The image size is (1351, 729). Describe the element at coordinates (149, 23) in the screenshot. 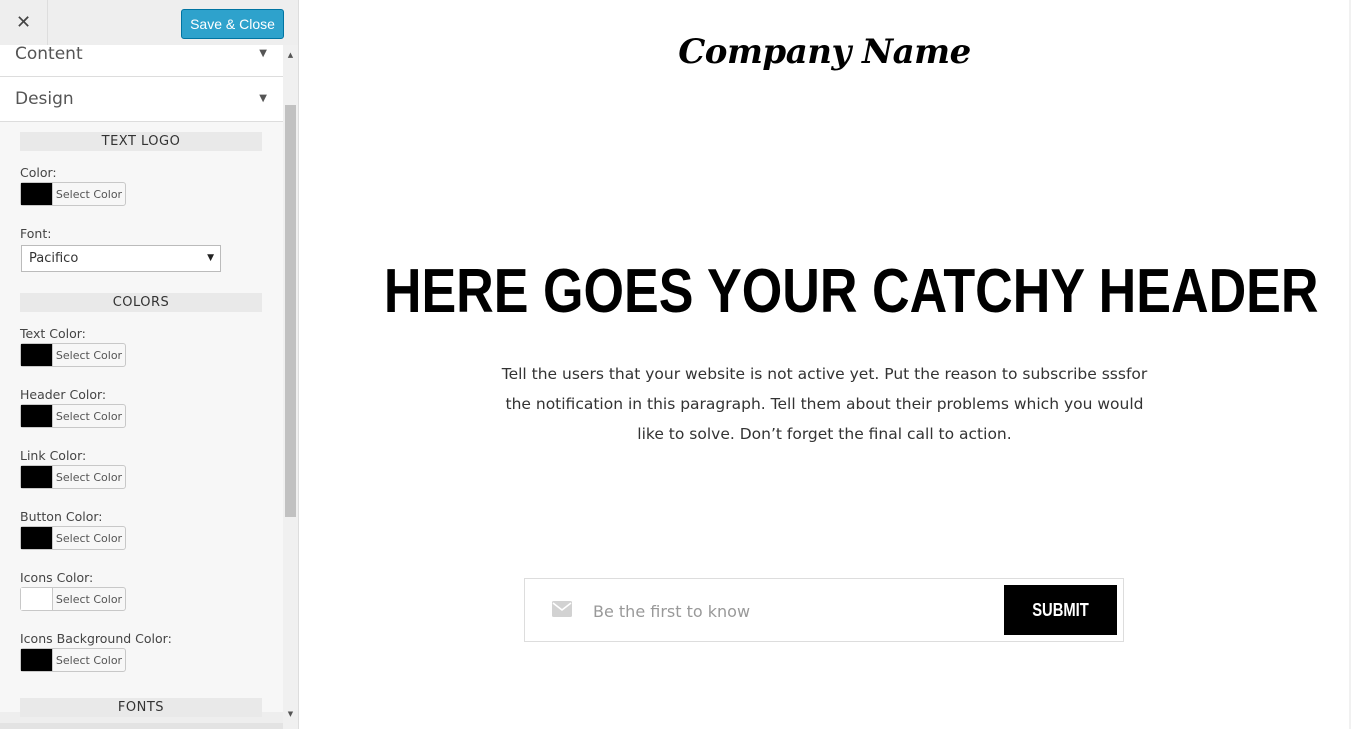

I see `sidebar-header: ✕ Save & Close` at that location.